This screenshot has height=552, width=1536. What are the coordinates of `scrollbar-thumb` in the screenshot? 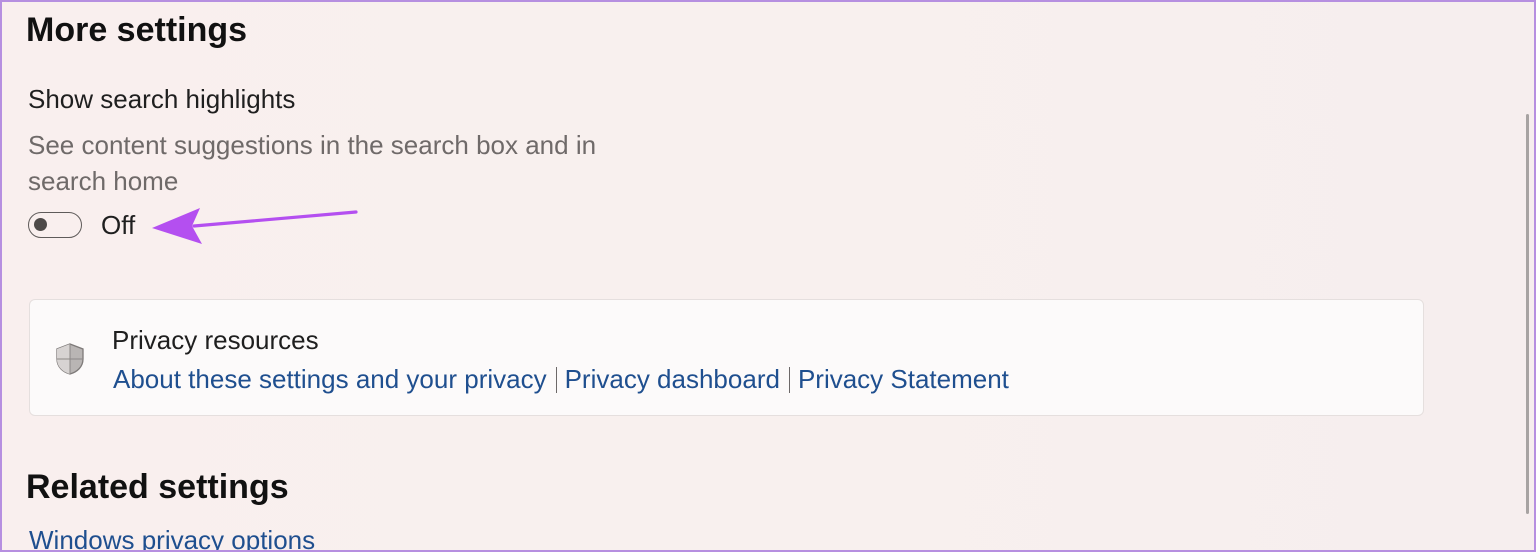 It's located at (1527, 314).